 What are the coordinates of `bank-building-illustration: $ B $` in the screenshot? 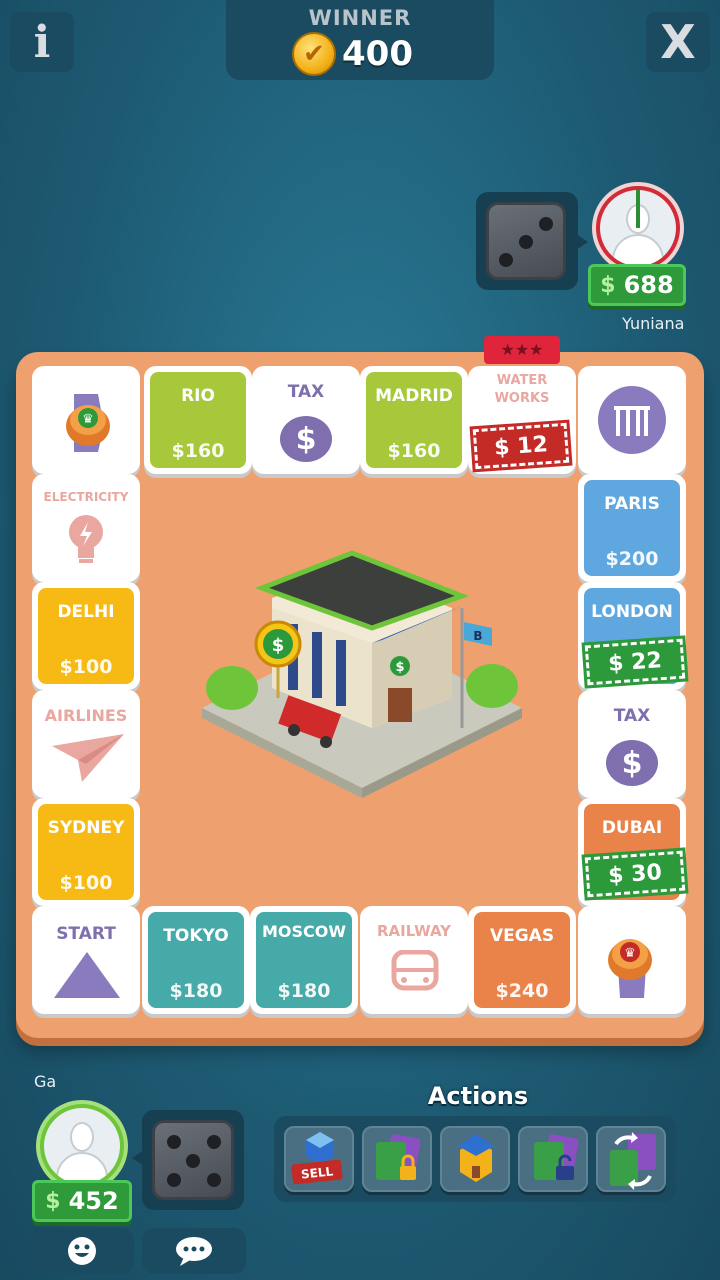 It's located at (362, 674).